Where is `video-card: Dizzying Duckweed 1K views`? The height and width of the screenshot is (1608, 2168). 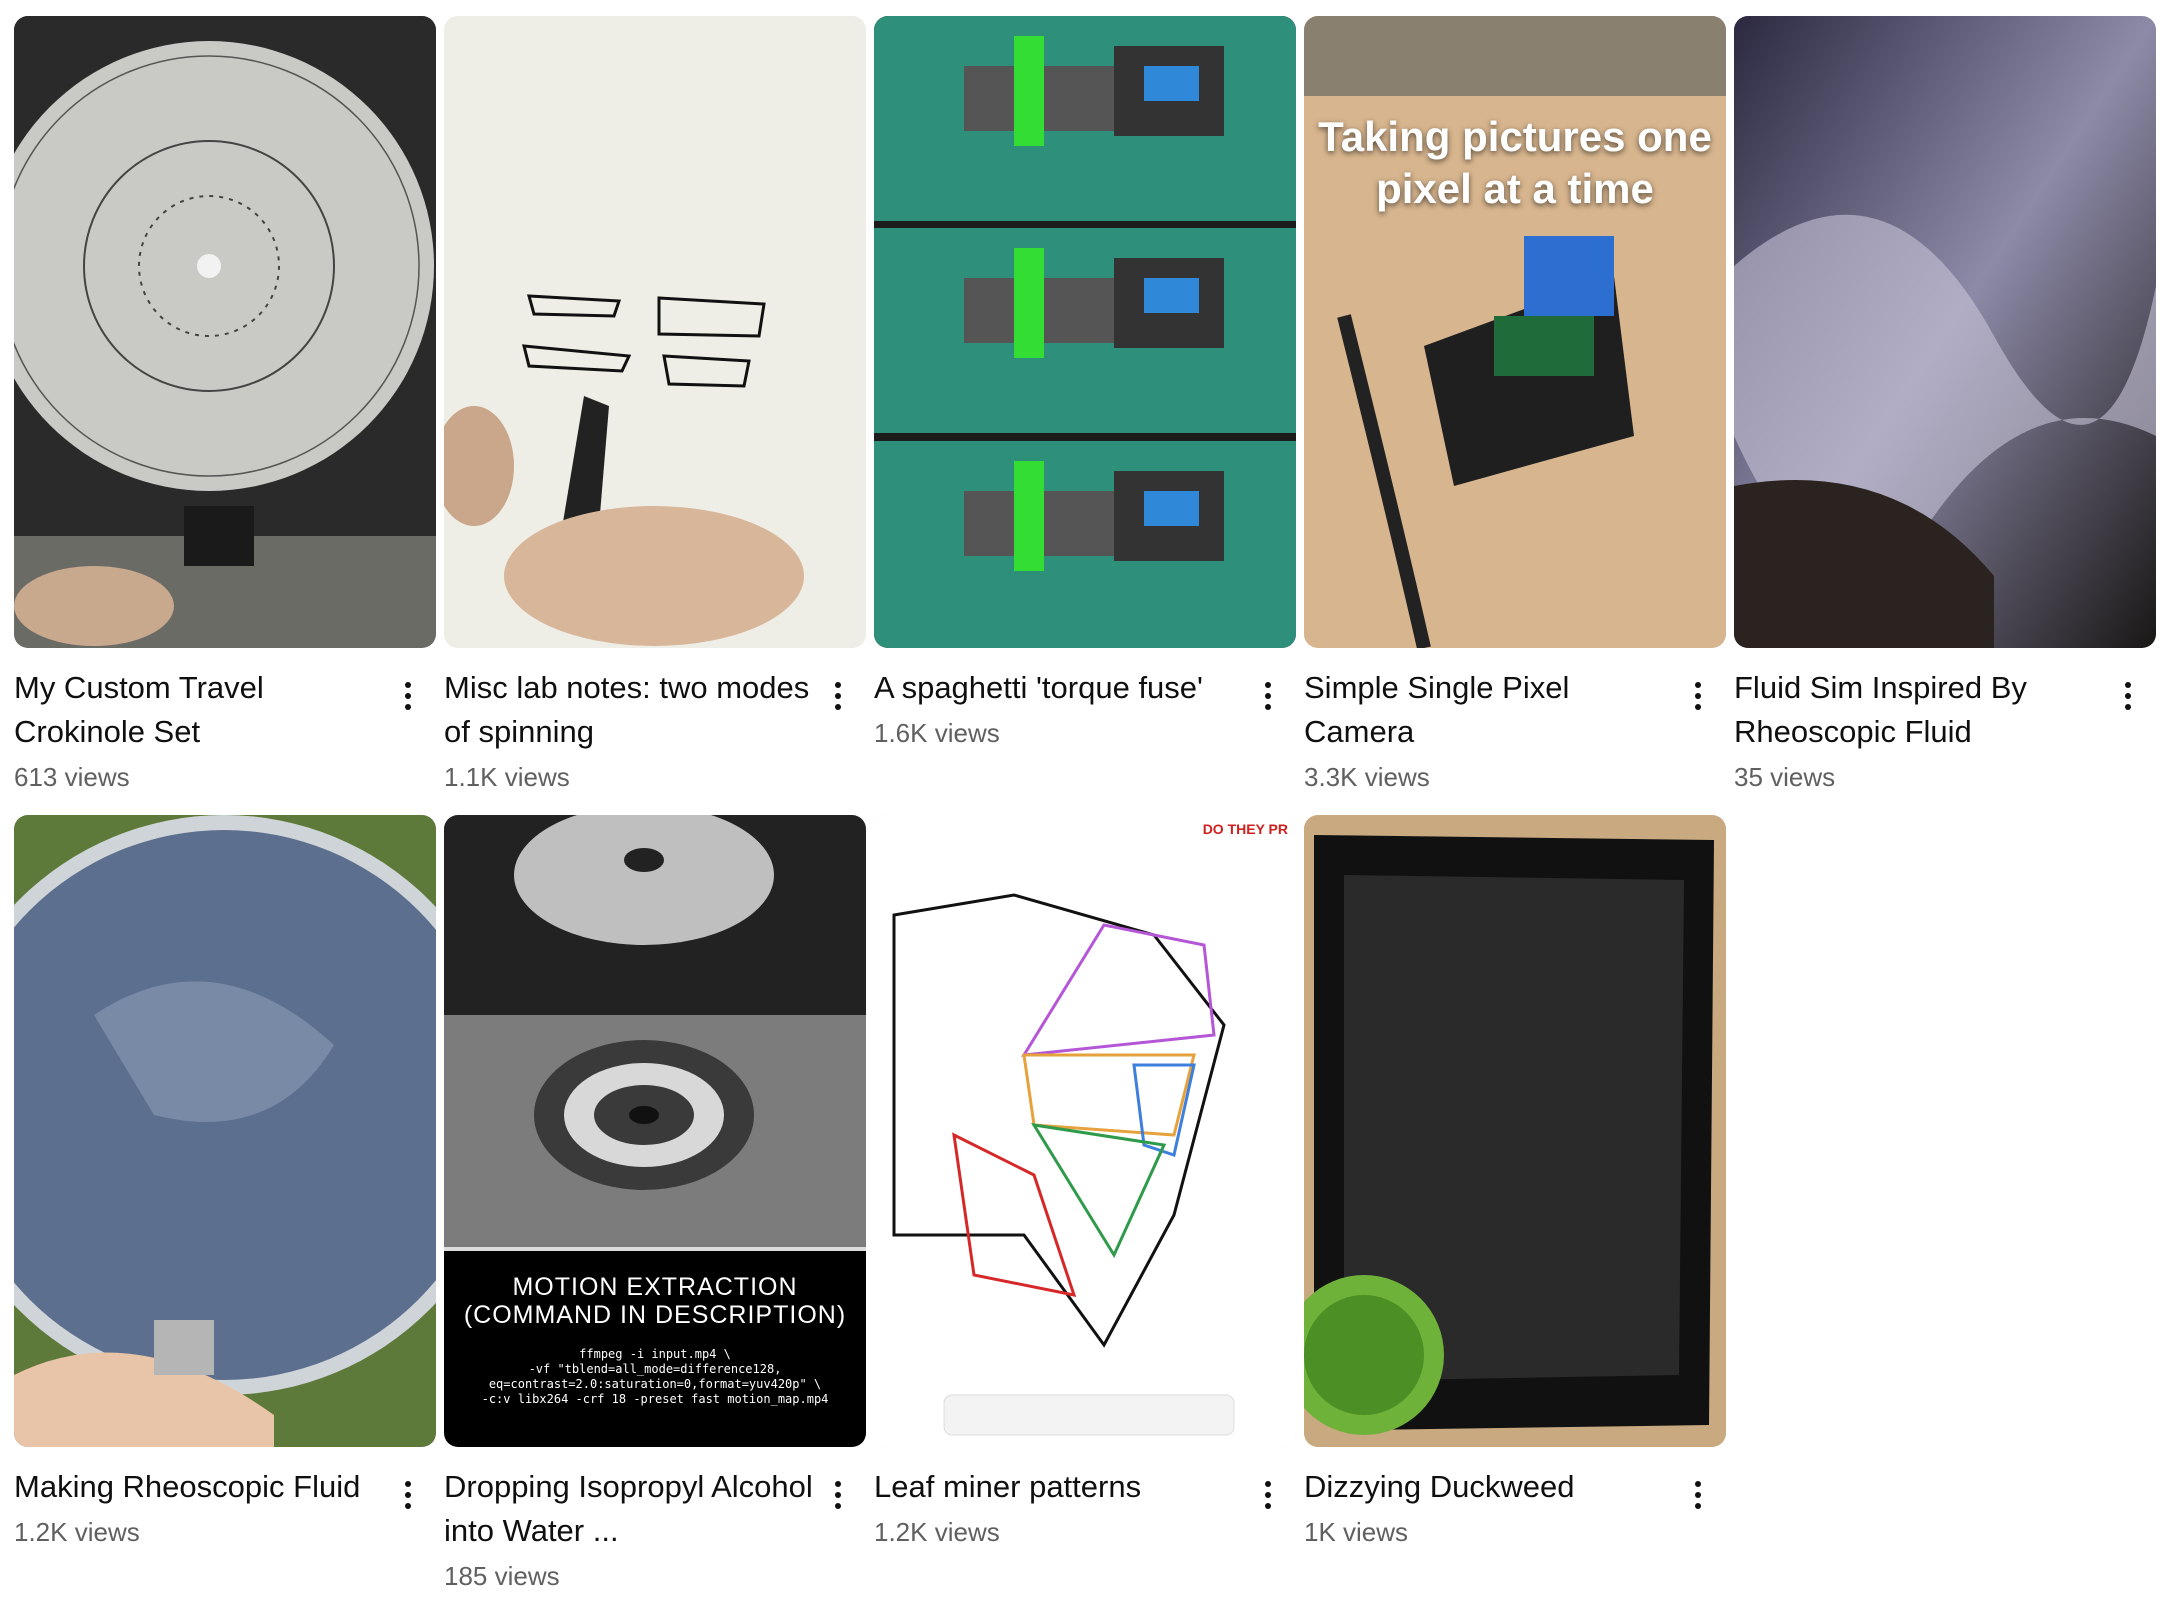 video-card: Dizzying Duckweed 1K views is located at coordinates (1515, 1183).